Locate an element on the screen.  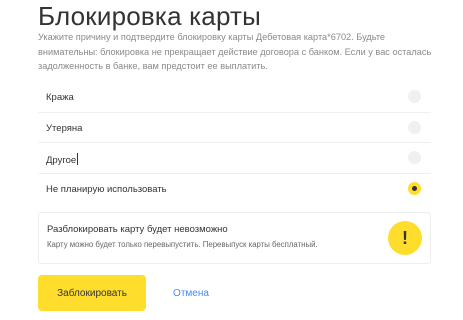
reason-option-lost: Утеряна is located at coordinates (234, 128).